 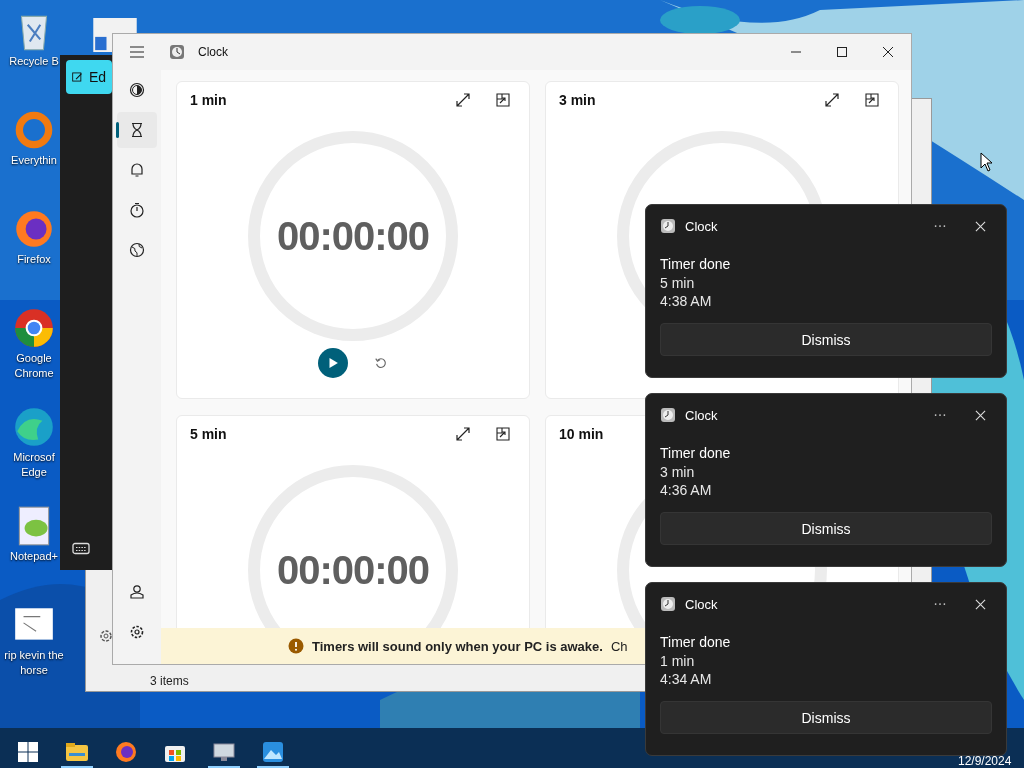 I want to click on date-text: 12/9/2024, so click(x=985, y=761).